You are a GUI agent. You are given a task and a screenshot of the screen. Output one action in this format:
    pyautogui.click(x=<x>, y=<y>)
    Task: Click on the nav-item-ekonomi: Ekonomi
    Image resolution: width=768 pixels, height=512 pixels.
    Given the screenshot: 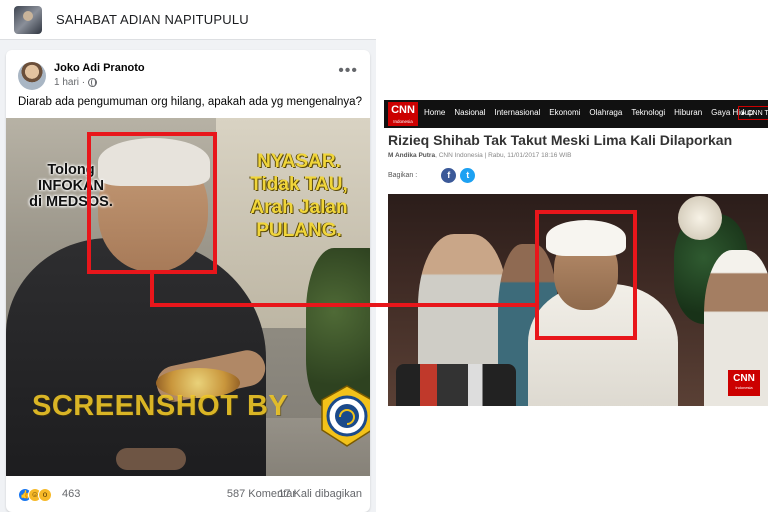 What is the action you would take?
    pyautogui.click(x=564, y=112)
    